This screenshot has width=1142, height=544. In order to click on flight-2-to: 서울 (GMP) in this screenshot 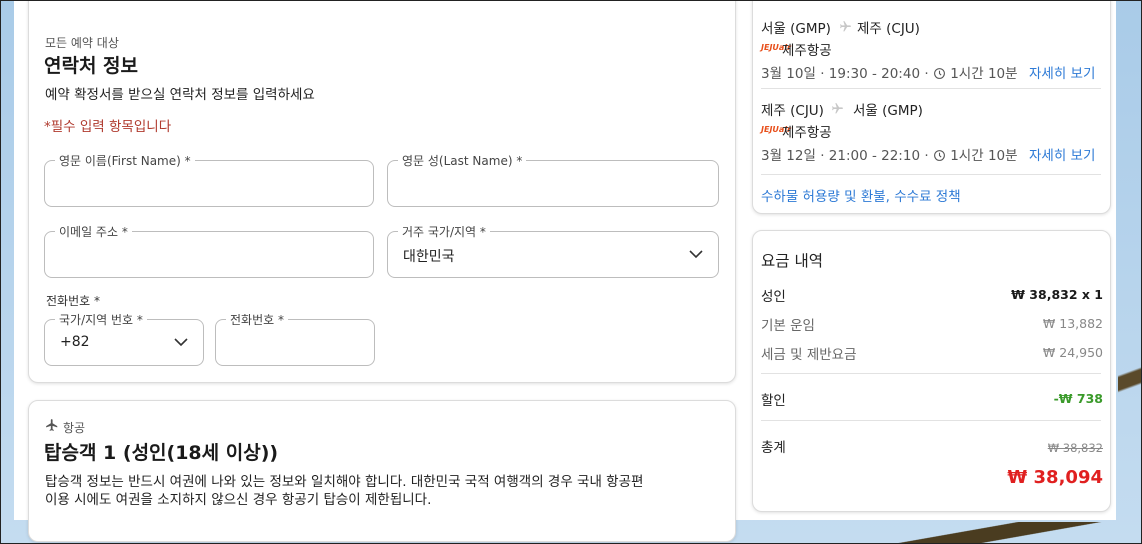, I will do `click(888, 111)`.